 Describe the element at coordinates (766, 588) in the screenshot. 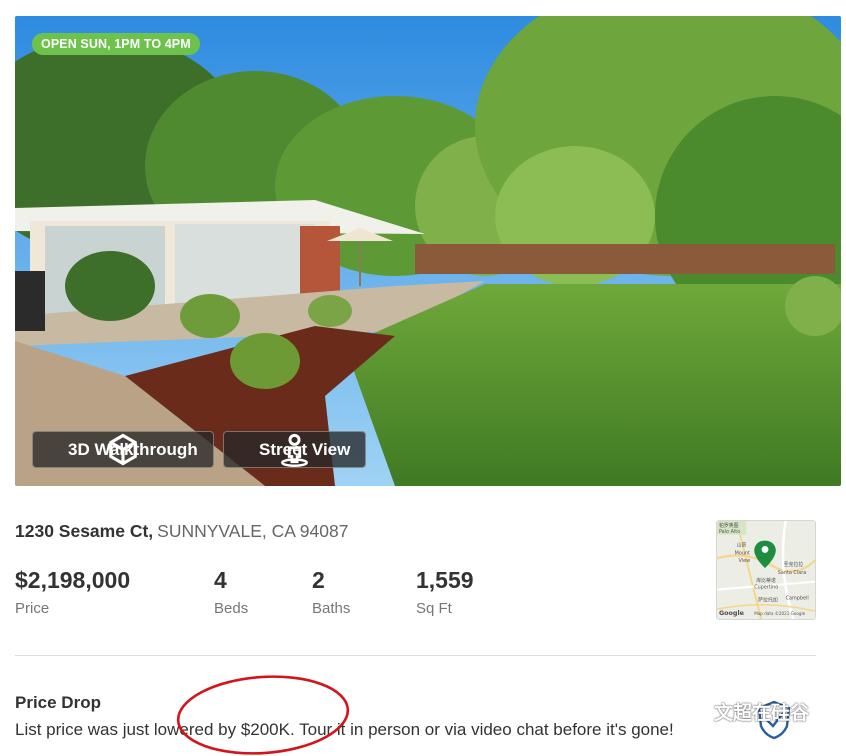

I see `map-label-cupertino: Cupertino` at that location.